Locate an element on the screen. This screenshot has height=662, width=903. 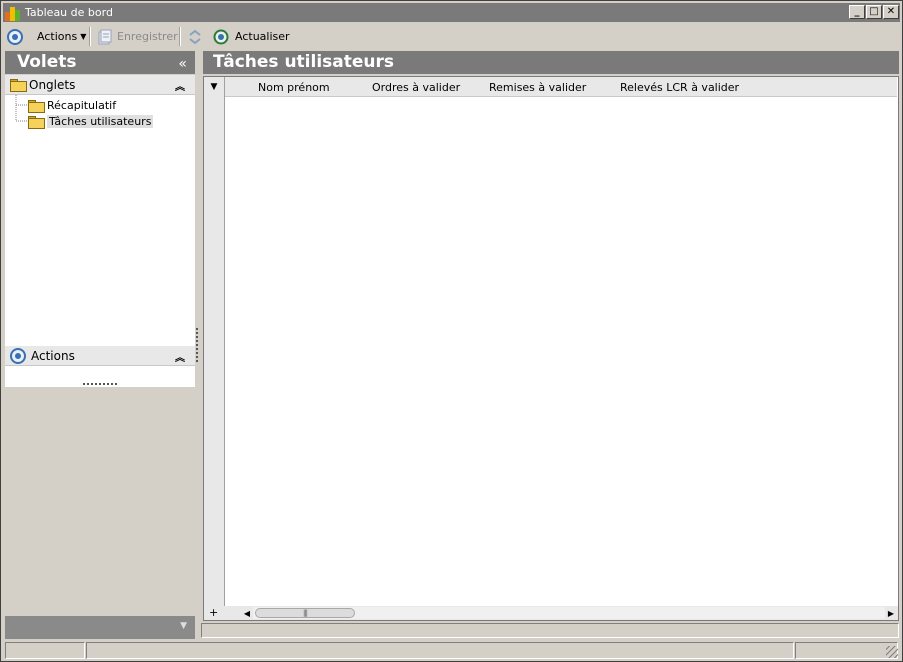
tree-item-taches-utilisateurs: Tâches utilisateurs is located at coordinates (91, 121).